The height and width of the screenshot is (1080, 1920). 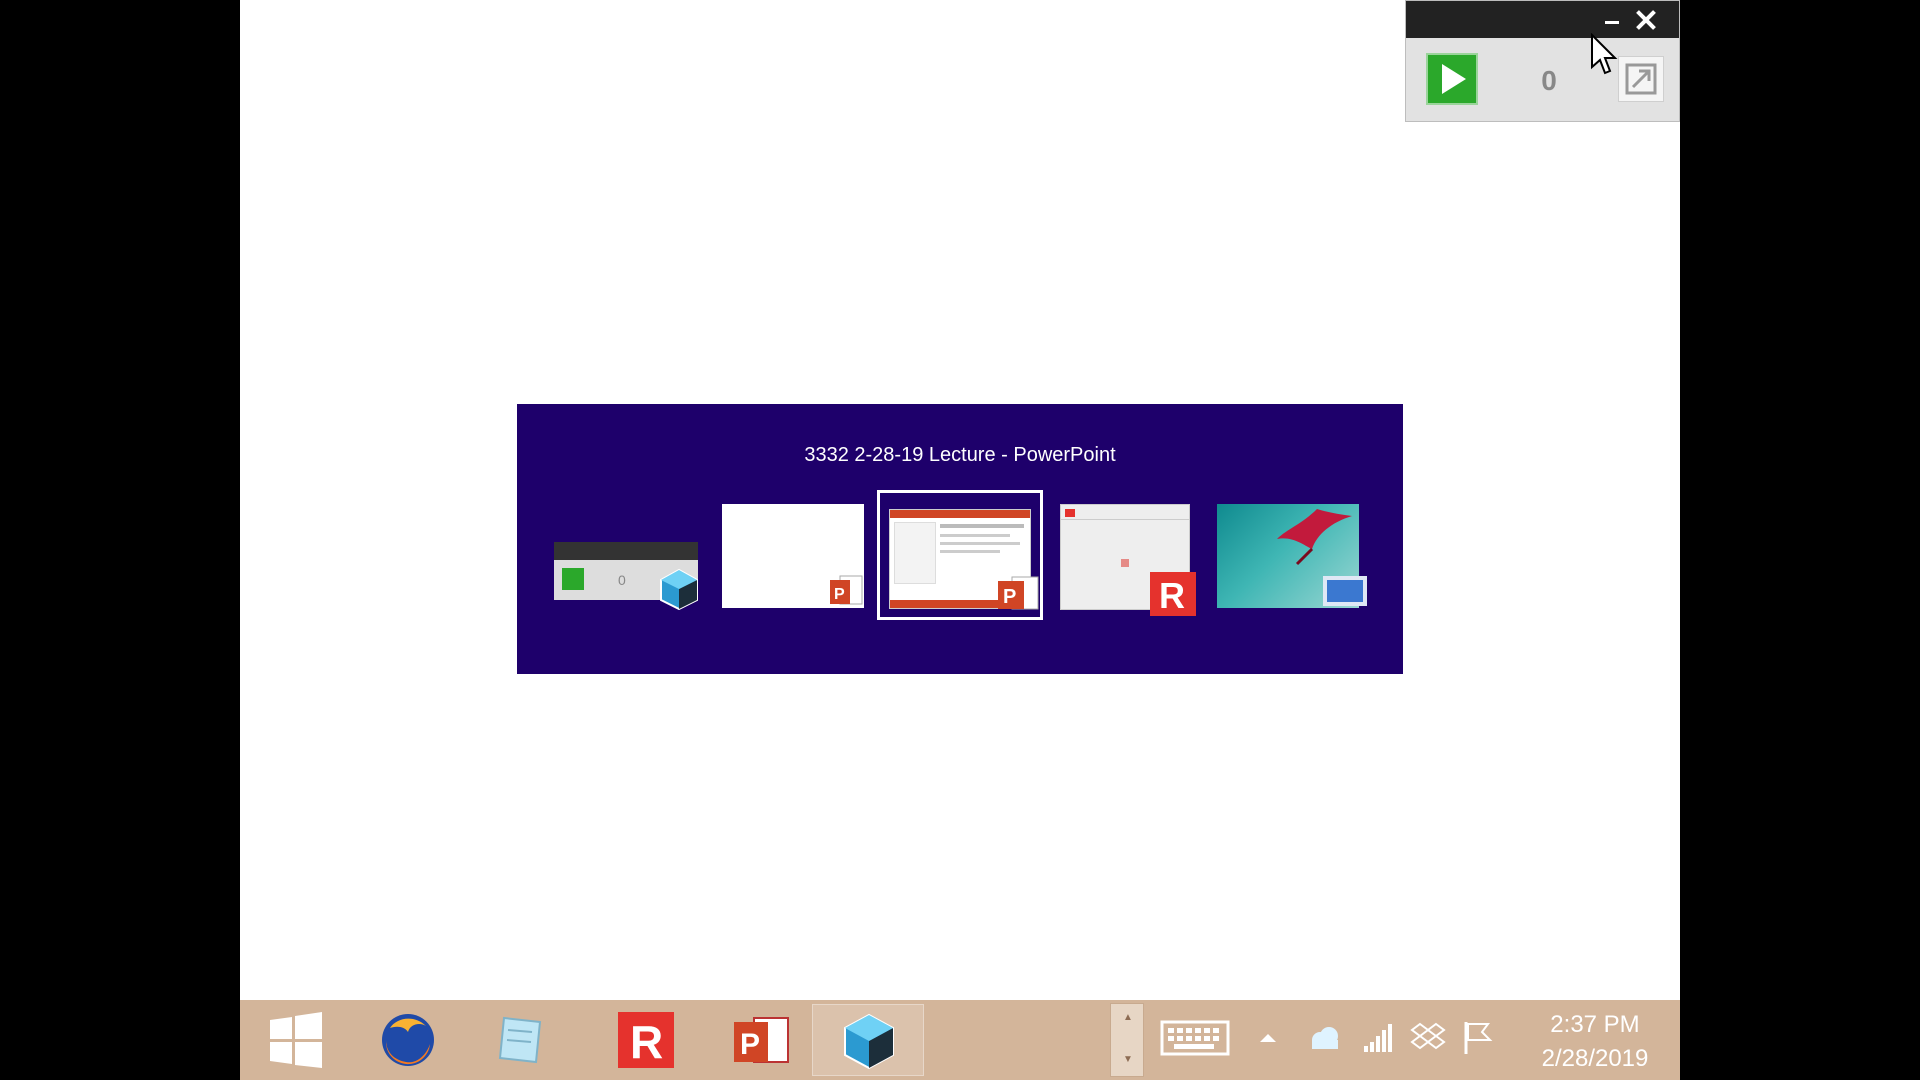 What do you see at coordinates (1293, 558) in the screenshot?
I see `thumb-desktop` at bounding box center [1293, 558].